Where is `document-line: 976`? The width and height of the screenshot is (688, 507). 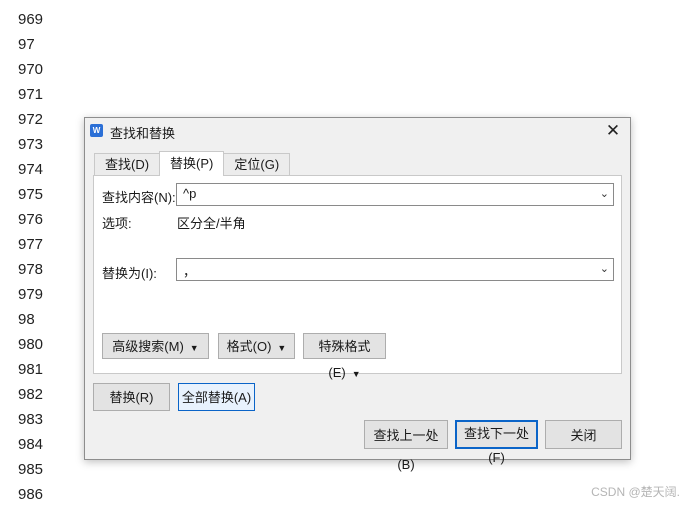
document-line: 976 is located at coordinates (31, 219).